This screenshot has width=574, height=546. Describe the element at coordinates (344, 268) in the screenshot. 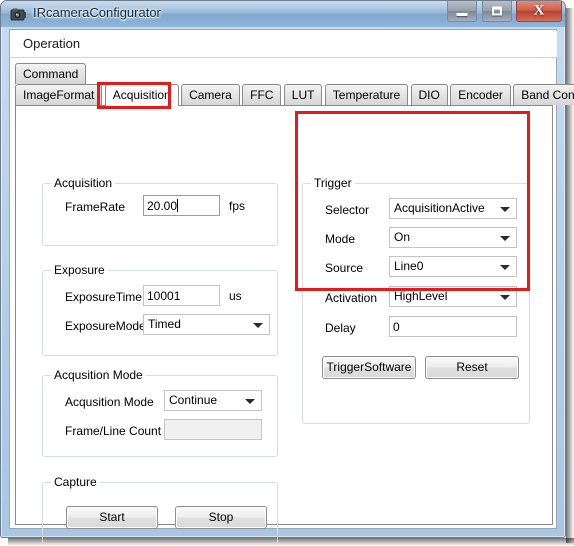

I see `trigger-source-label: Source` at that location.